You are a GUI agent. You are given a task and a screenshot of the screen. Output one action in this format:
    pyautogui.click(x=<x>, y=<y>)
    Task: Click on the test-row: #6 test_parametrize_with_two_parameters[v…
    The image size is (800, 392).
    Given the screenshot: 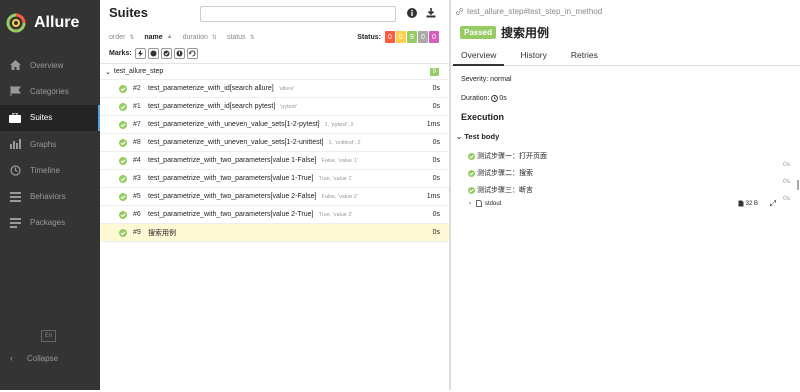 What is the action you would take?
    pyautogui.click(x=274, y=215)
    